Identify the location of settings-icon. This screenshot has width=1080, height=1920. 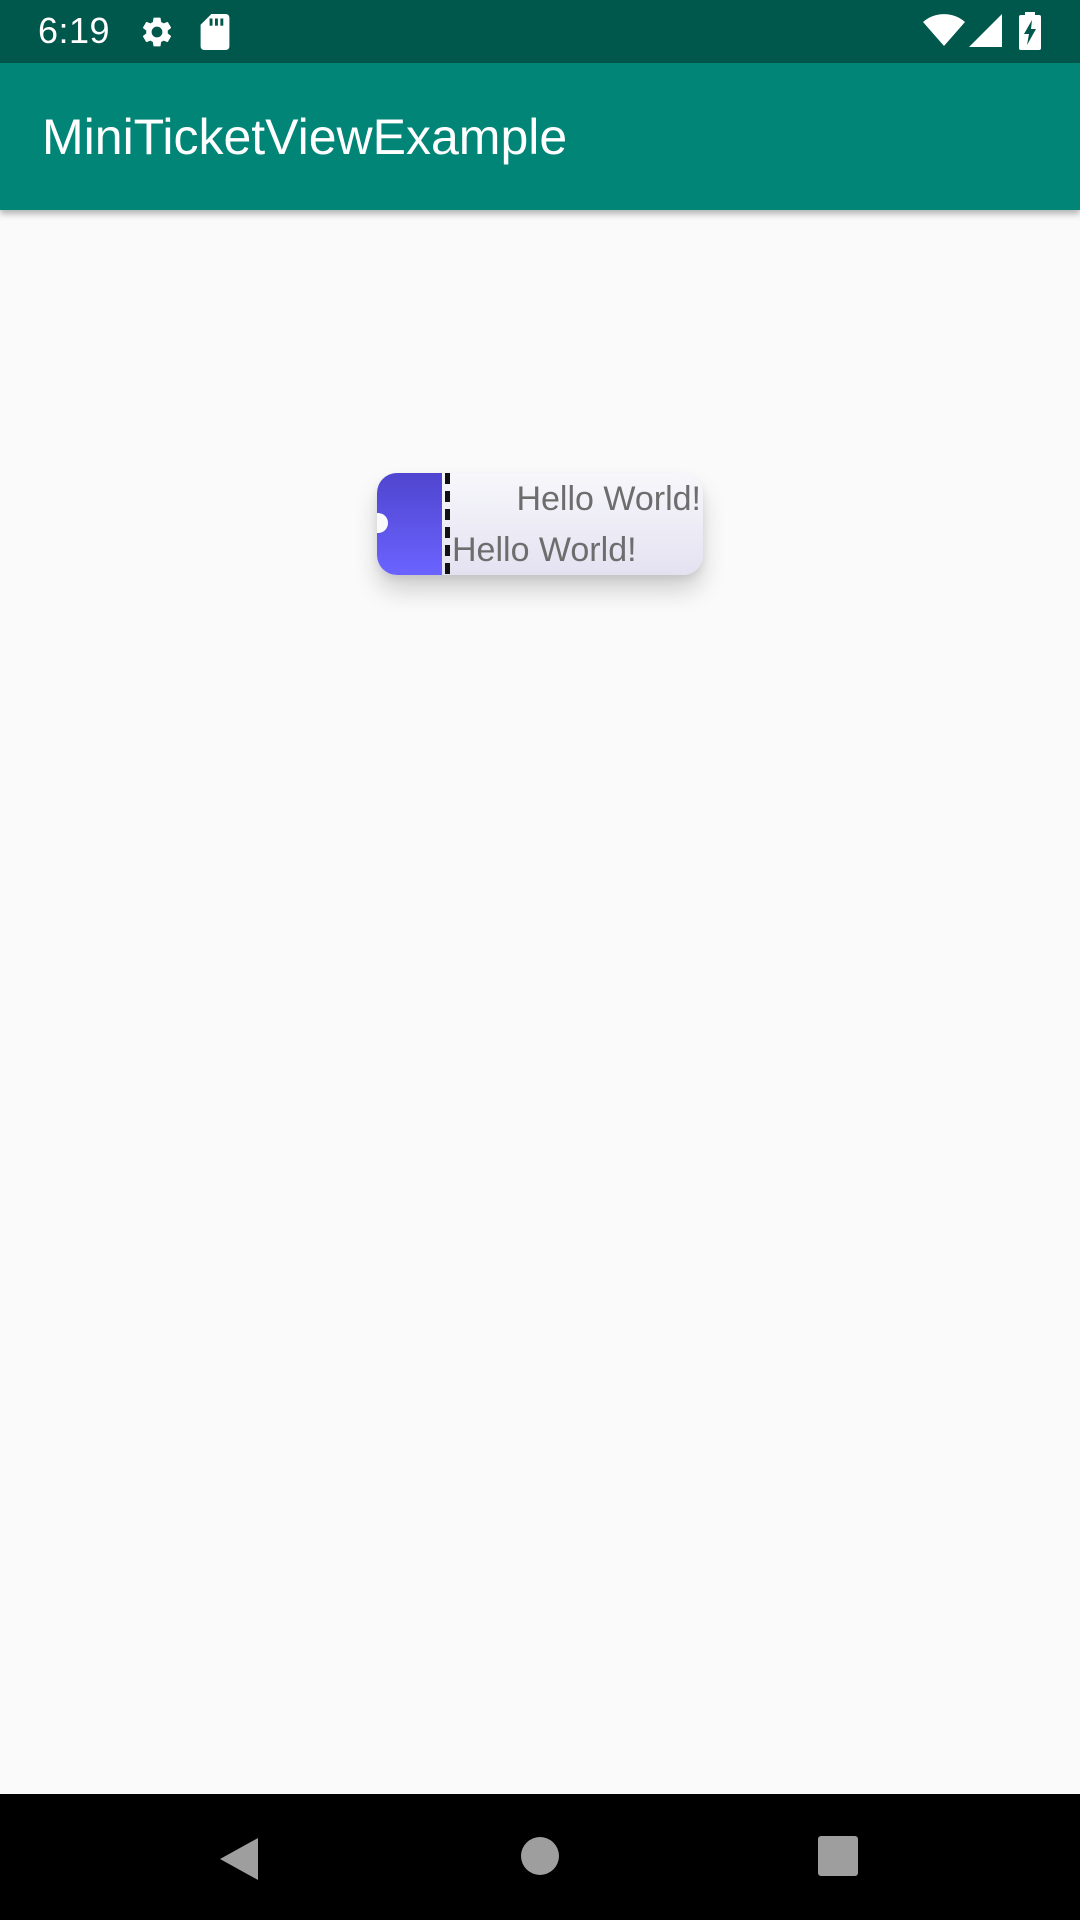
(157, 32).